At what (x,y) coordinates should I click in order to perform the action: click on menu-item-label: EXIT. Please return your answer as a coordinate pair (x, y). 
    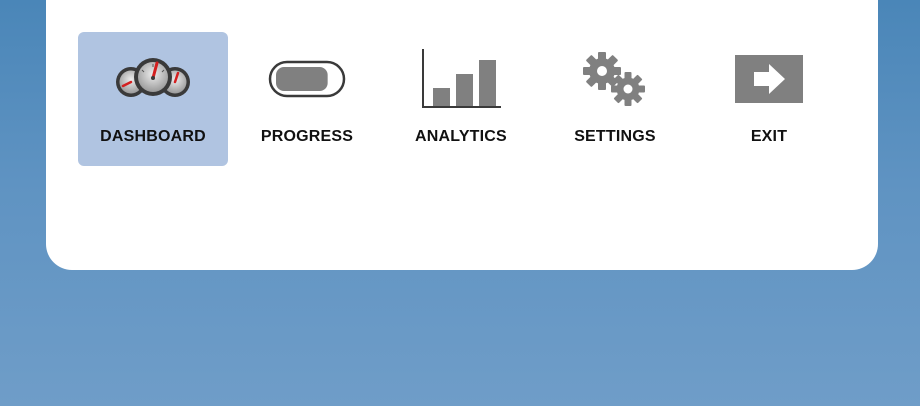
    Looking at the image, I should click on (769, 136).